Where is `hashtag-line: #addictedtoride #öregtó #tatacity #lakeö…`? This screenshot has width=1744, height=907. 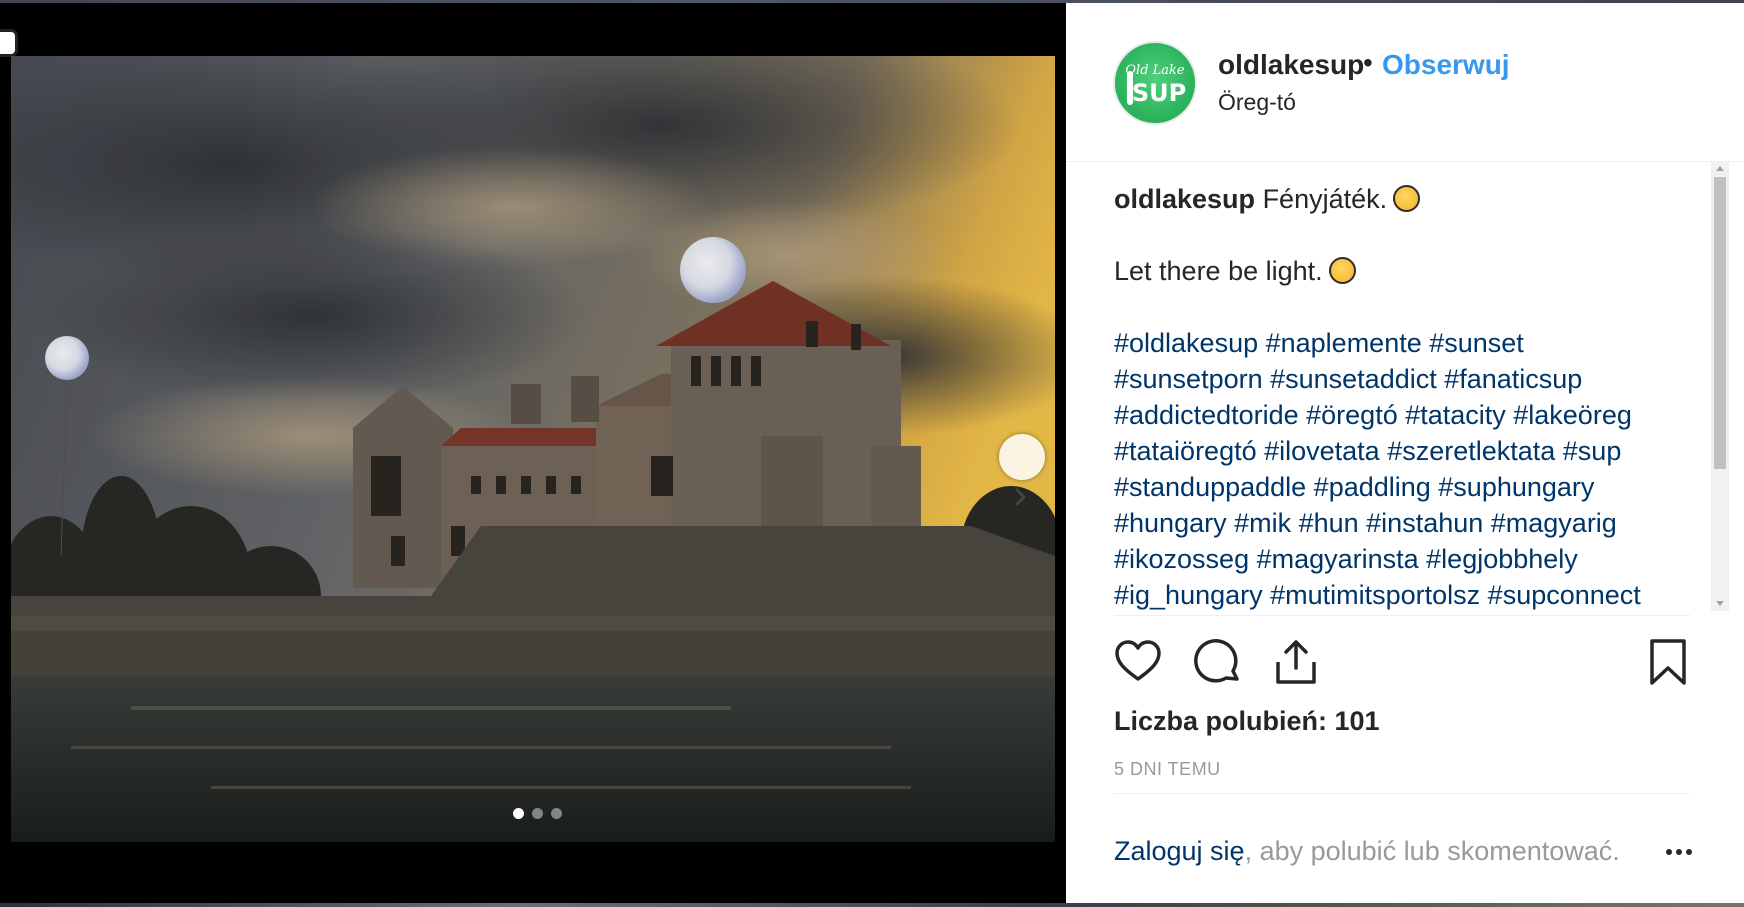
hashtag-line: #addictedtoride #öregtó #tatacity #lakeö… is located at coordinates (1404, 415).